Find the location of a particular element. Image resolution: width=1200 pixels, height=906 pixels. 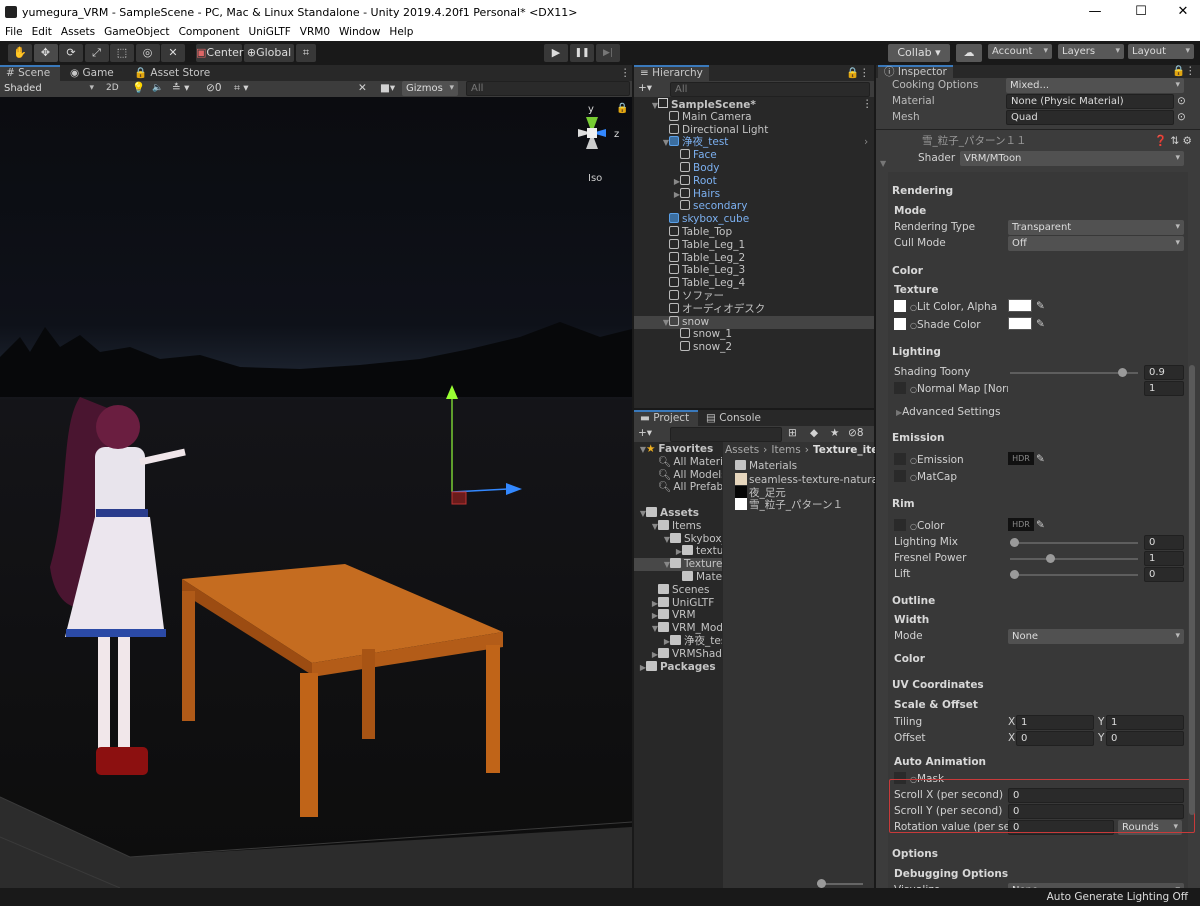

project-tree-item: ▼ Items is located at coordinates (678, 526).